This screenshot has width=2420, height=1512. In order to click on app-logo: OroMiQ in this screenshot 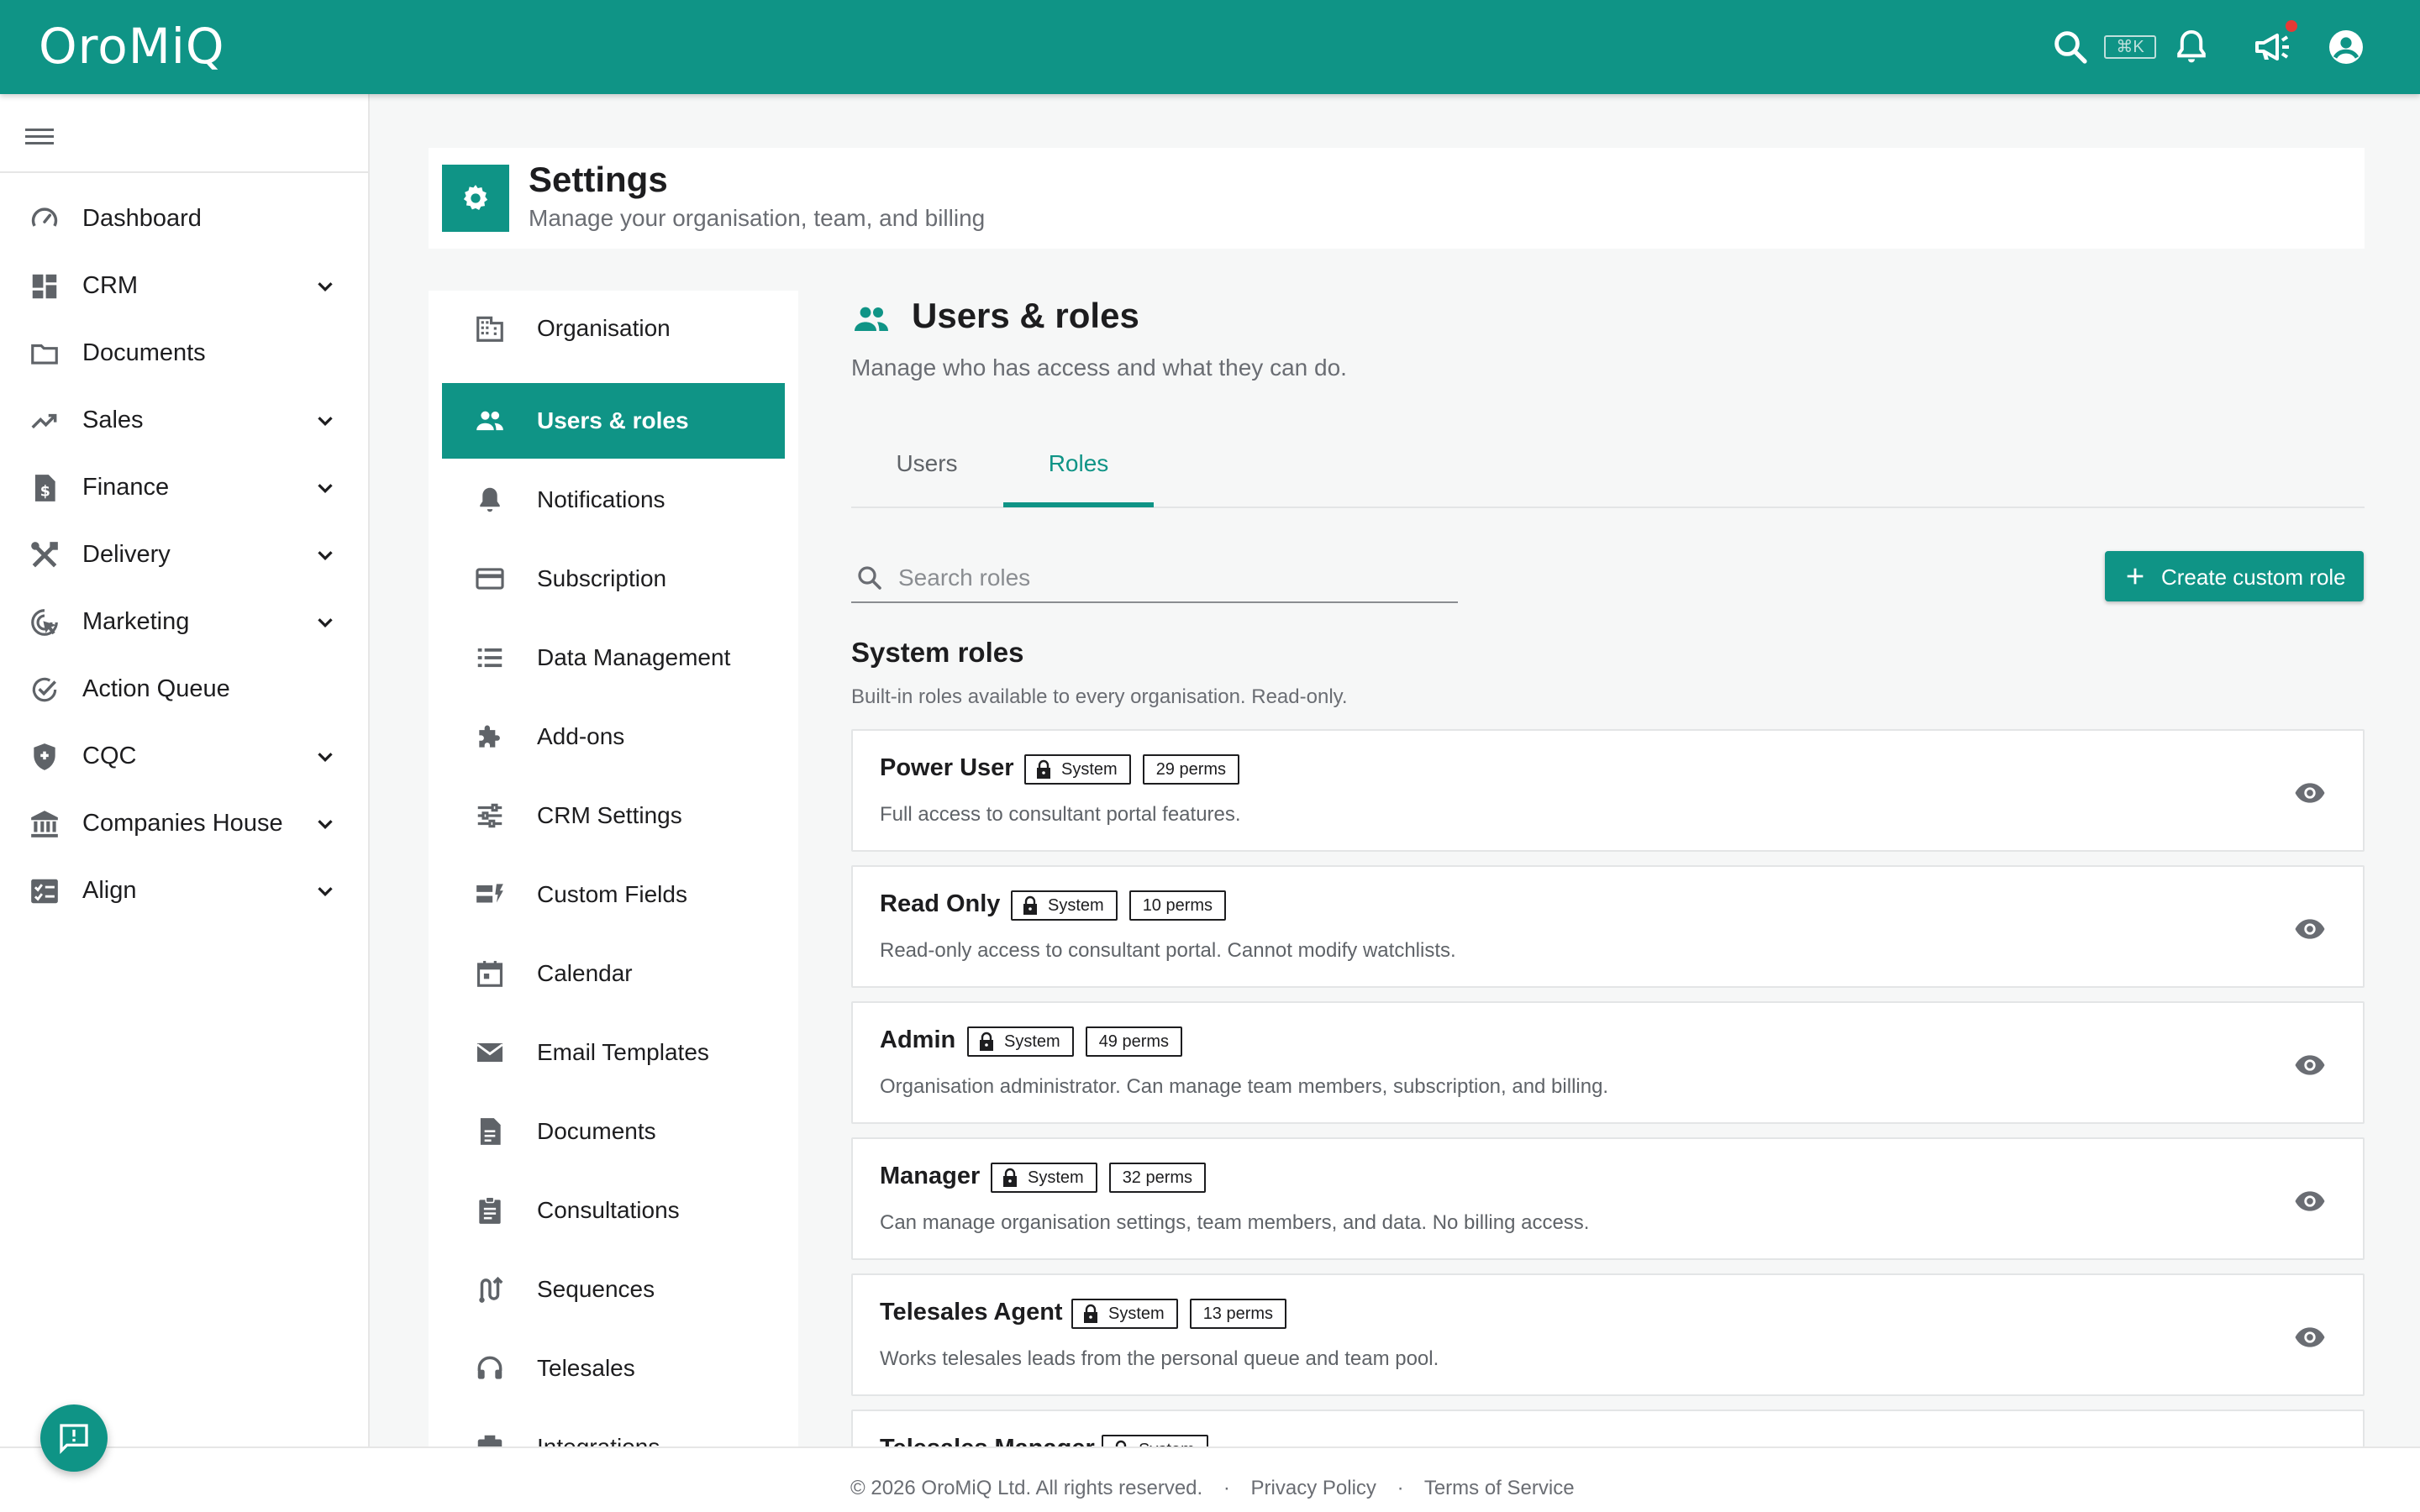, I will do `click(132, 46)`.